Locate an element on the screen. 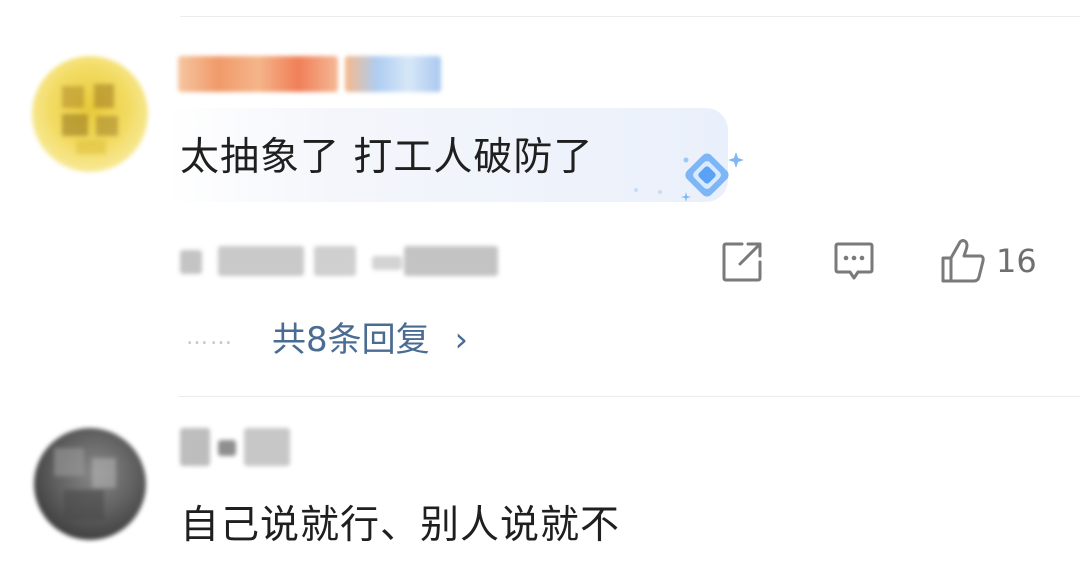 The height and width of the screenshot is (564, 1080). like-count: 16 is located at coordinates (1016, 261).